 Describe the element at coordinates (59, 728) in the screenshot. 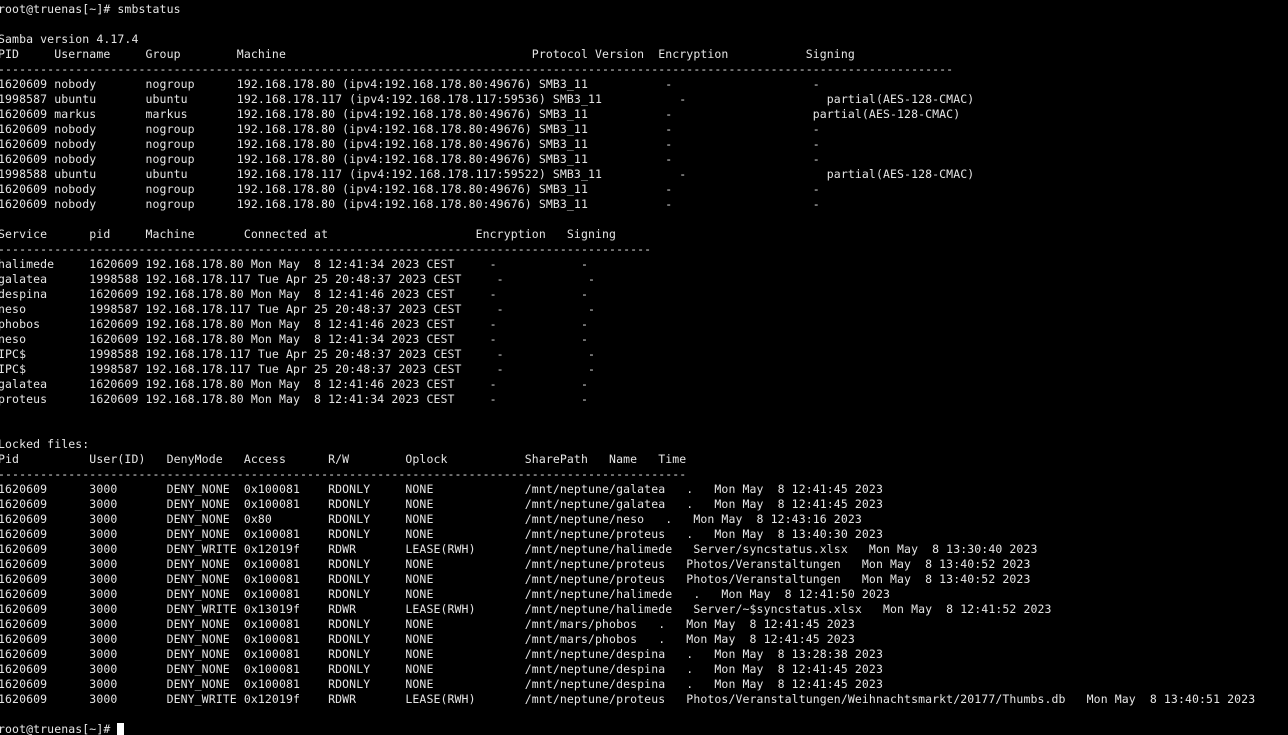

I see `prompt-text: root@truenas[~]#` at that location.